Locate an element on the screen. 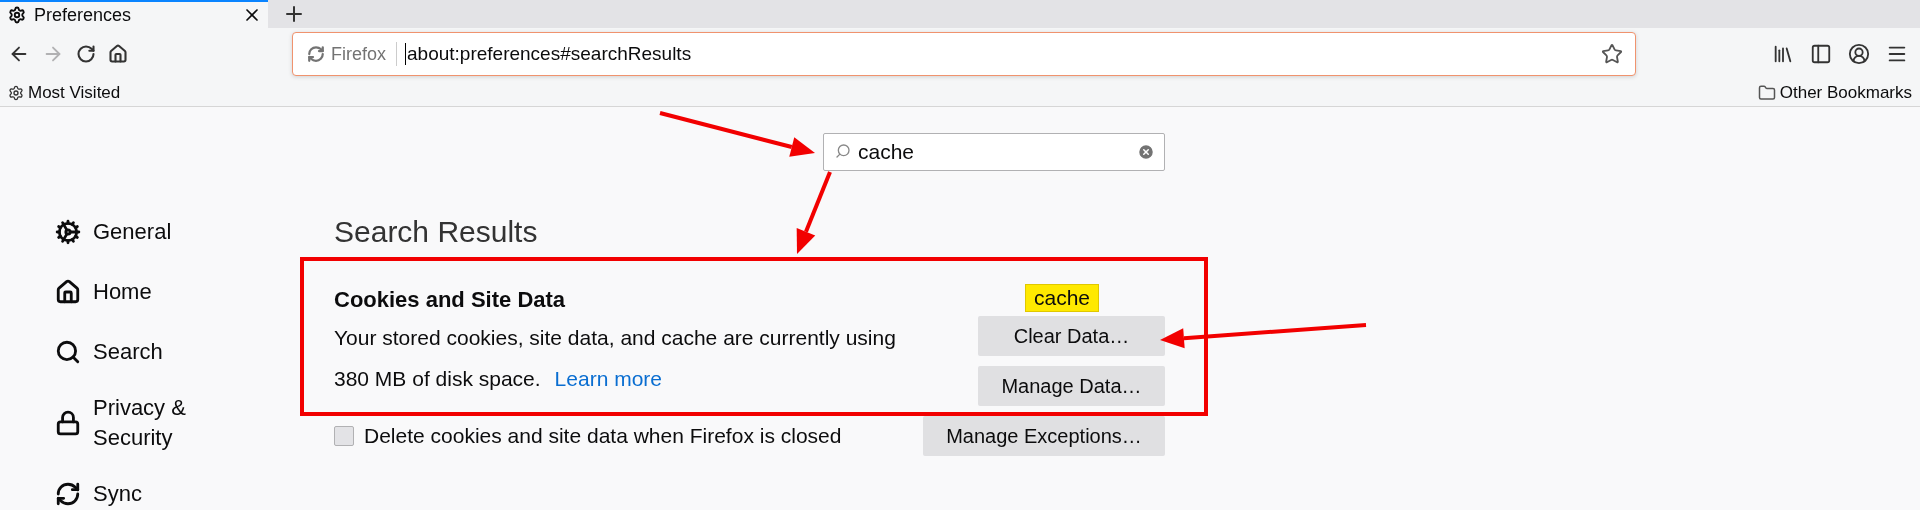 The width and height of the screenshot is (1920, 510). sidebar-label: Sync is located at coordinates (117, 494).